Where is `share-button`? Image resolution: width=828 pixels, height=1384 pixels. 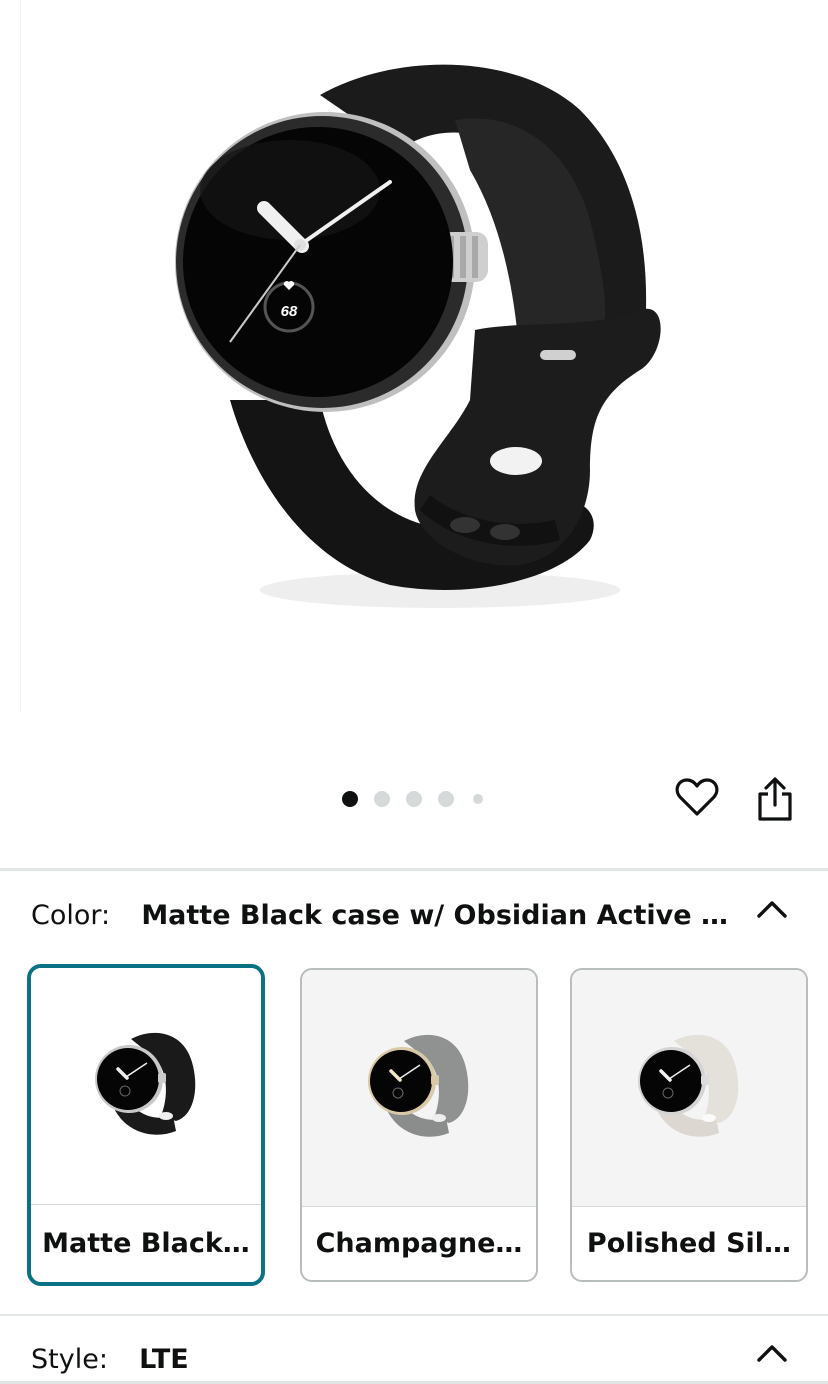 share-button is located at coordinates (775, 799).